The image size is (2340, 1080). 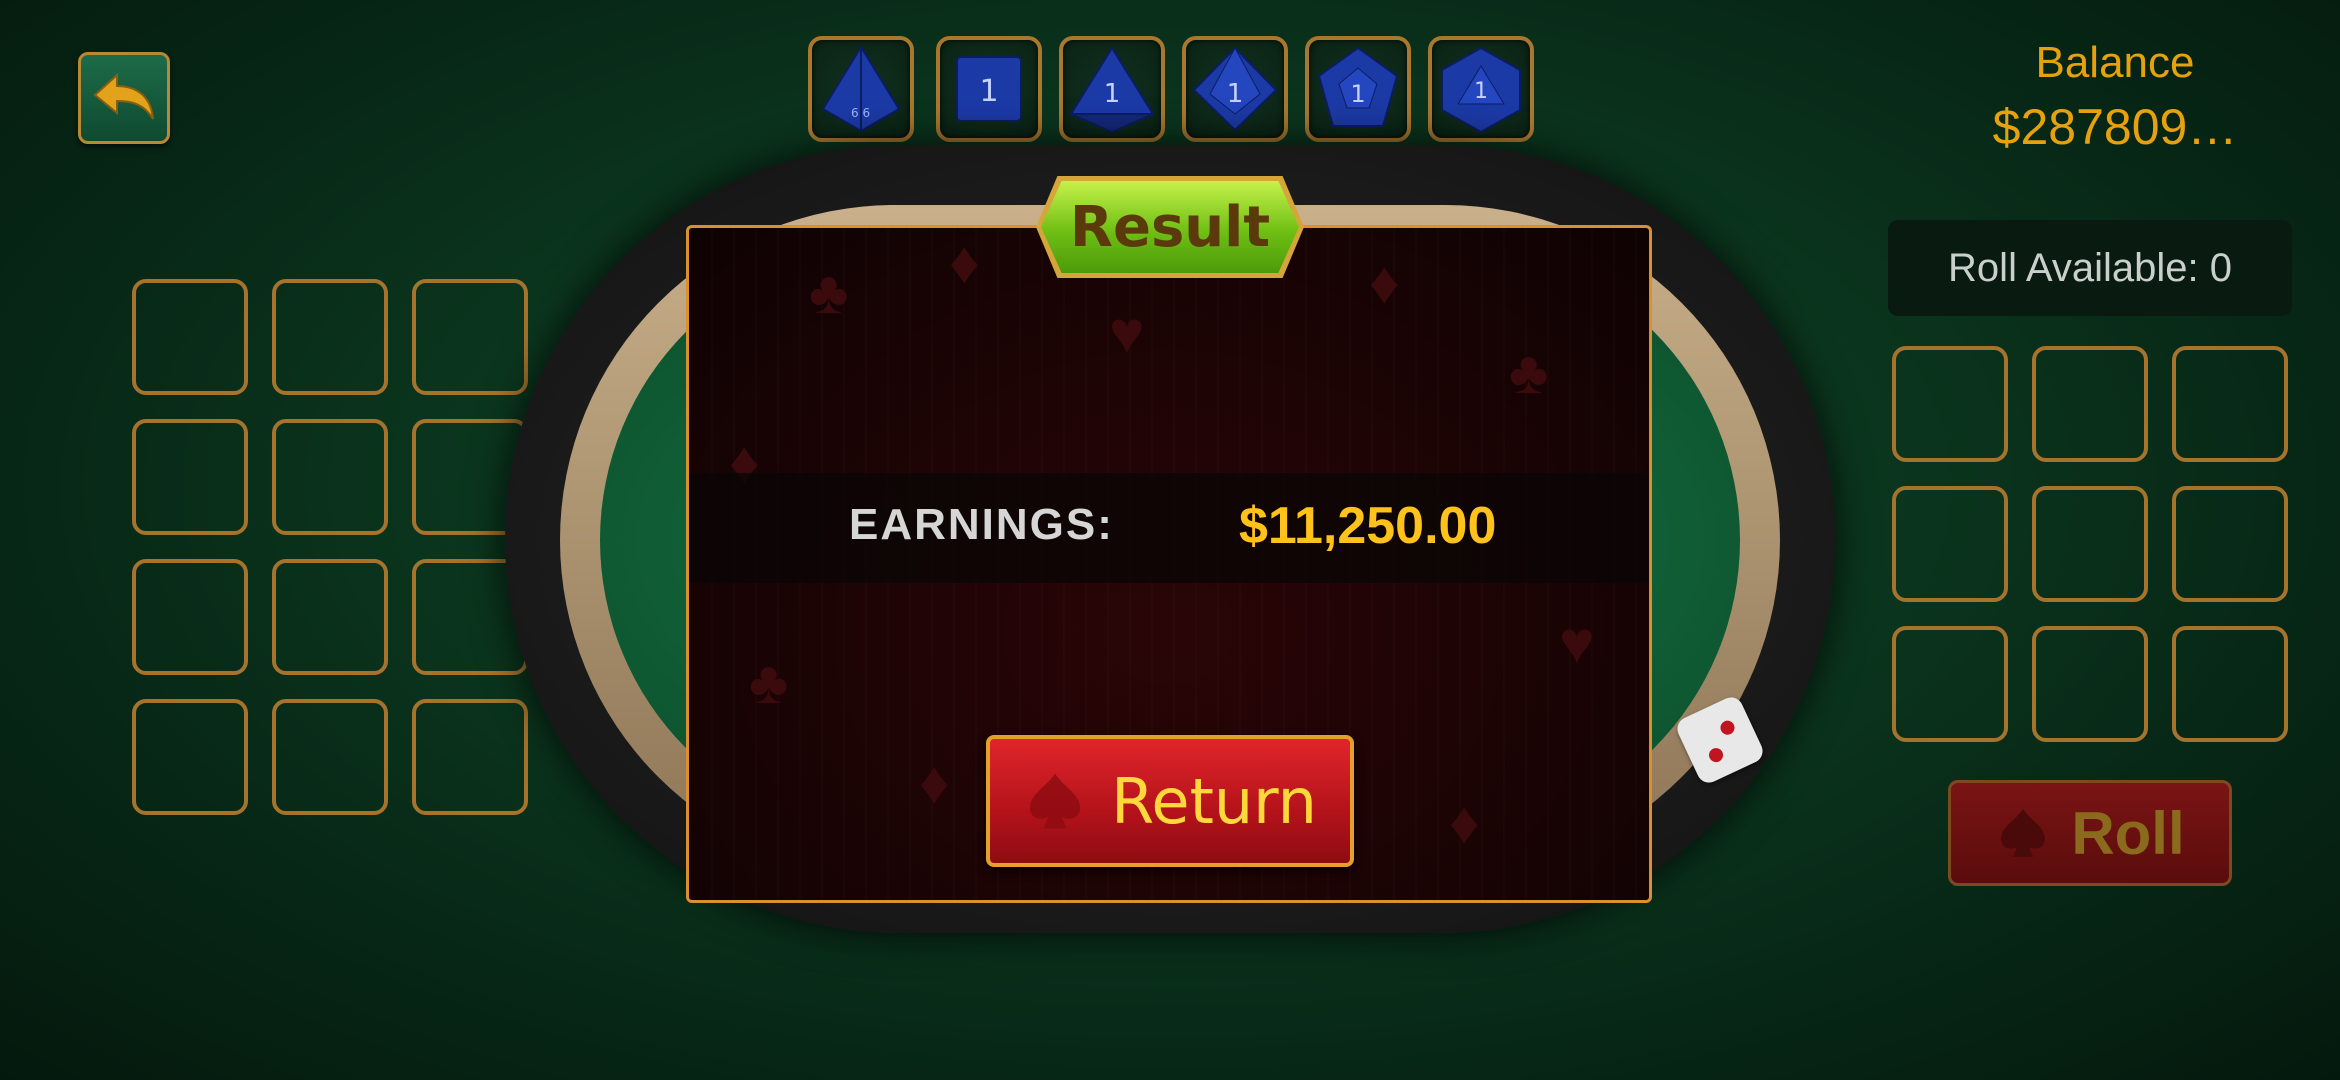 I want to click on dice-slot-d8: 1, so click(x=1112, y=89).